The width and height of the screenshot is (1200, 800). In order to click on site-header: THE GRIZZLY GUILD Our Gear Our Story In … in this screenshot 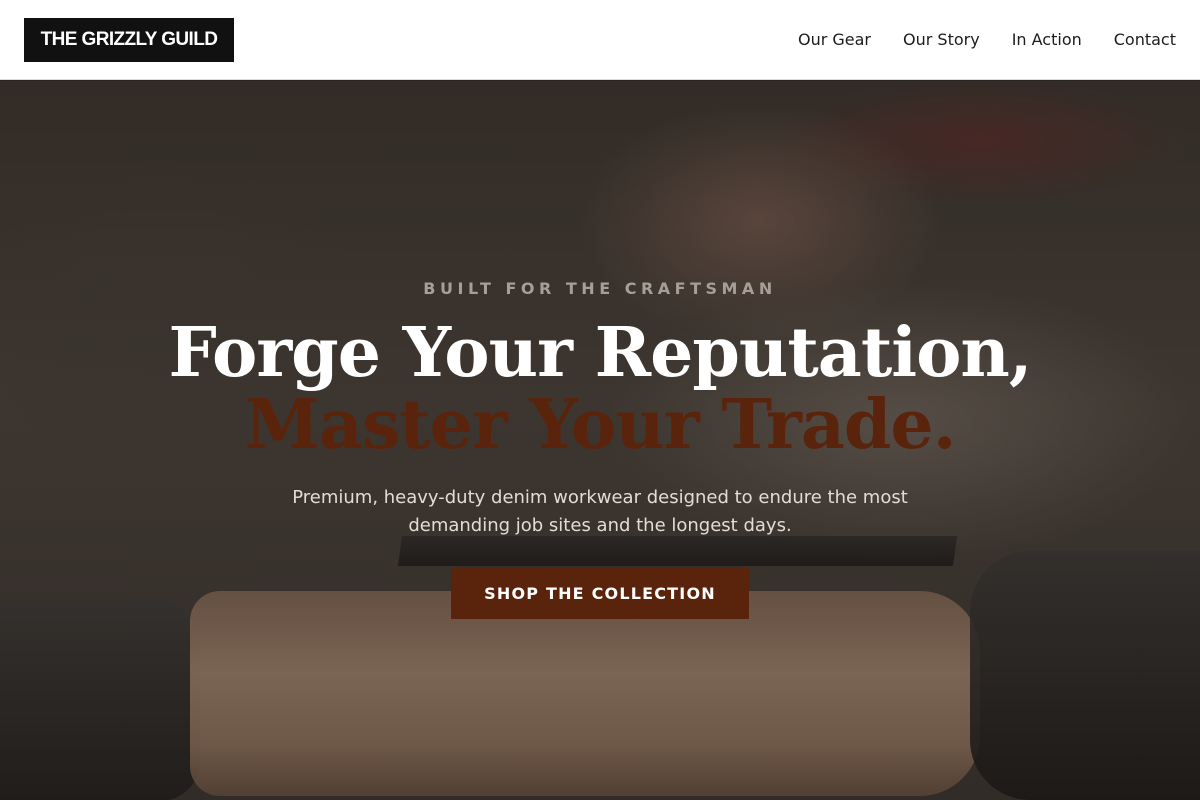, I will do `click(600, 40)`.